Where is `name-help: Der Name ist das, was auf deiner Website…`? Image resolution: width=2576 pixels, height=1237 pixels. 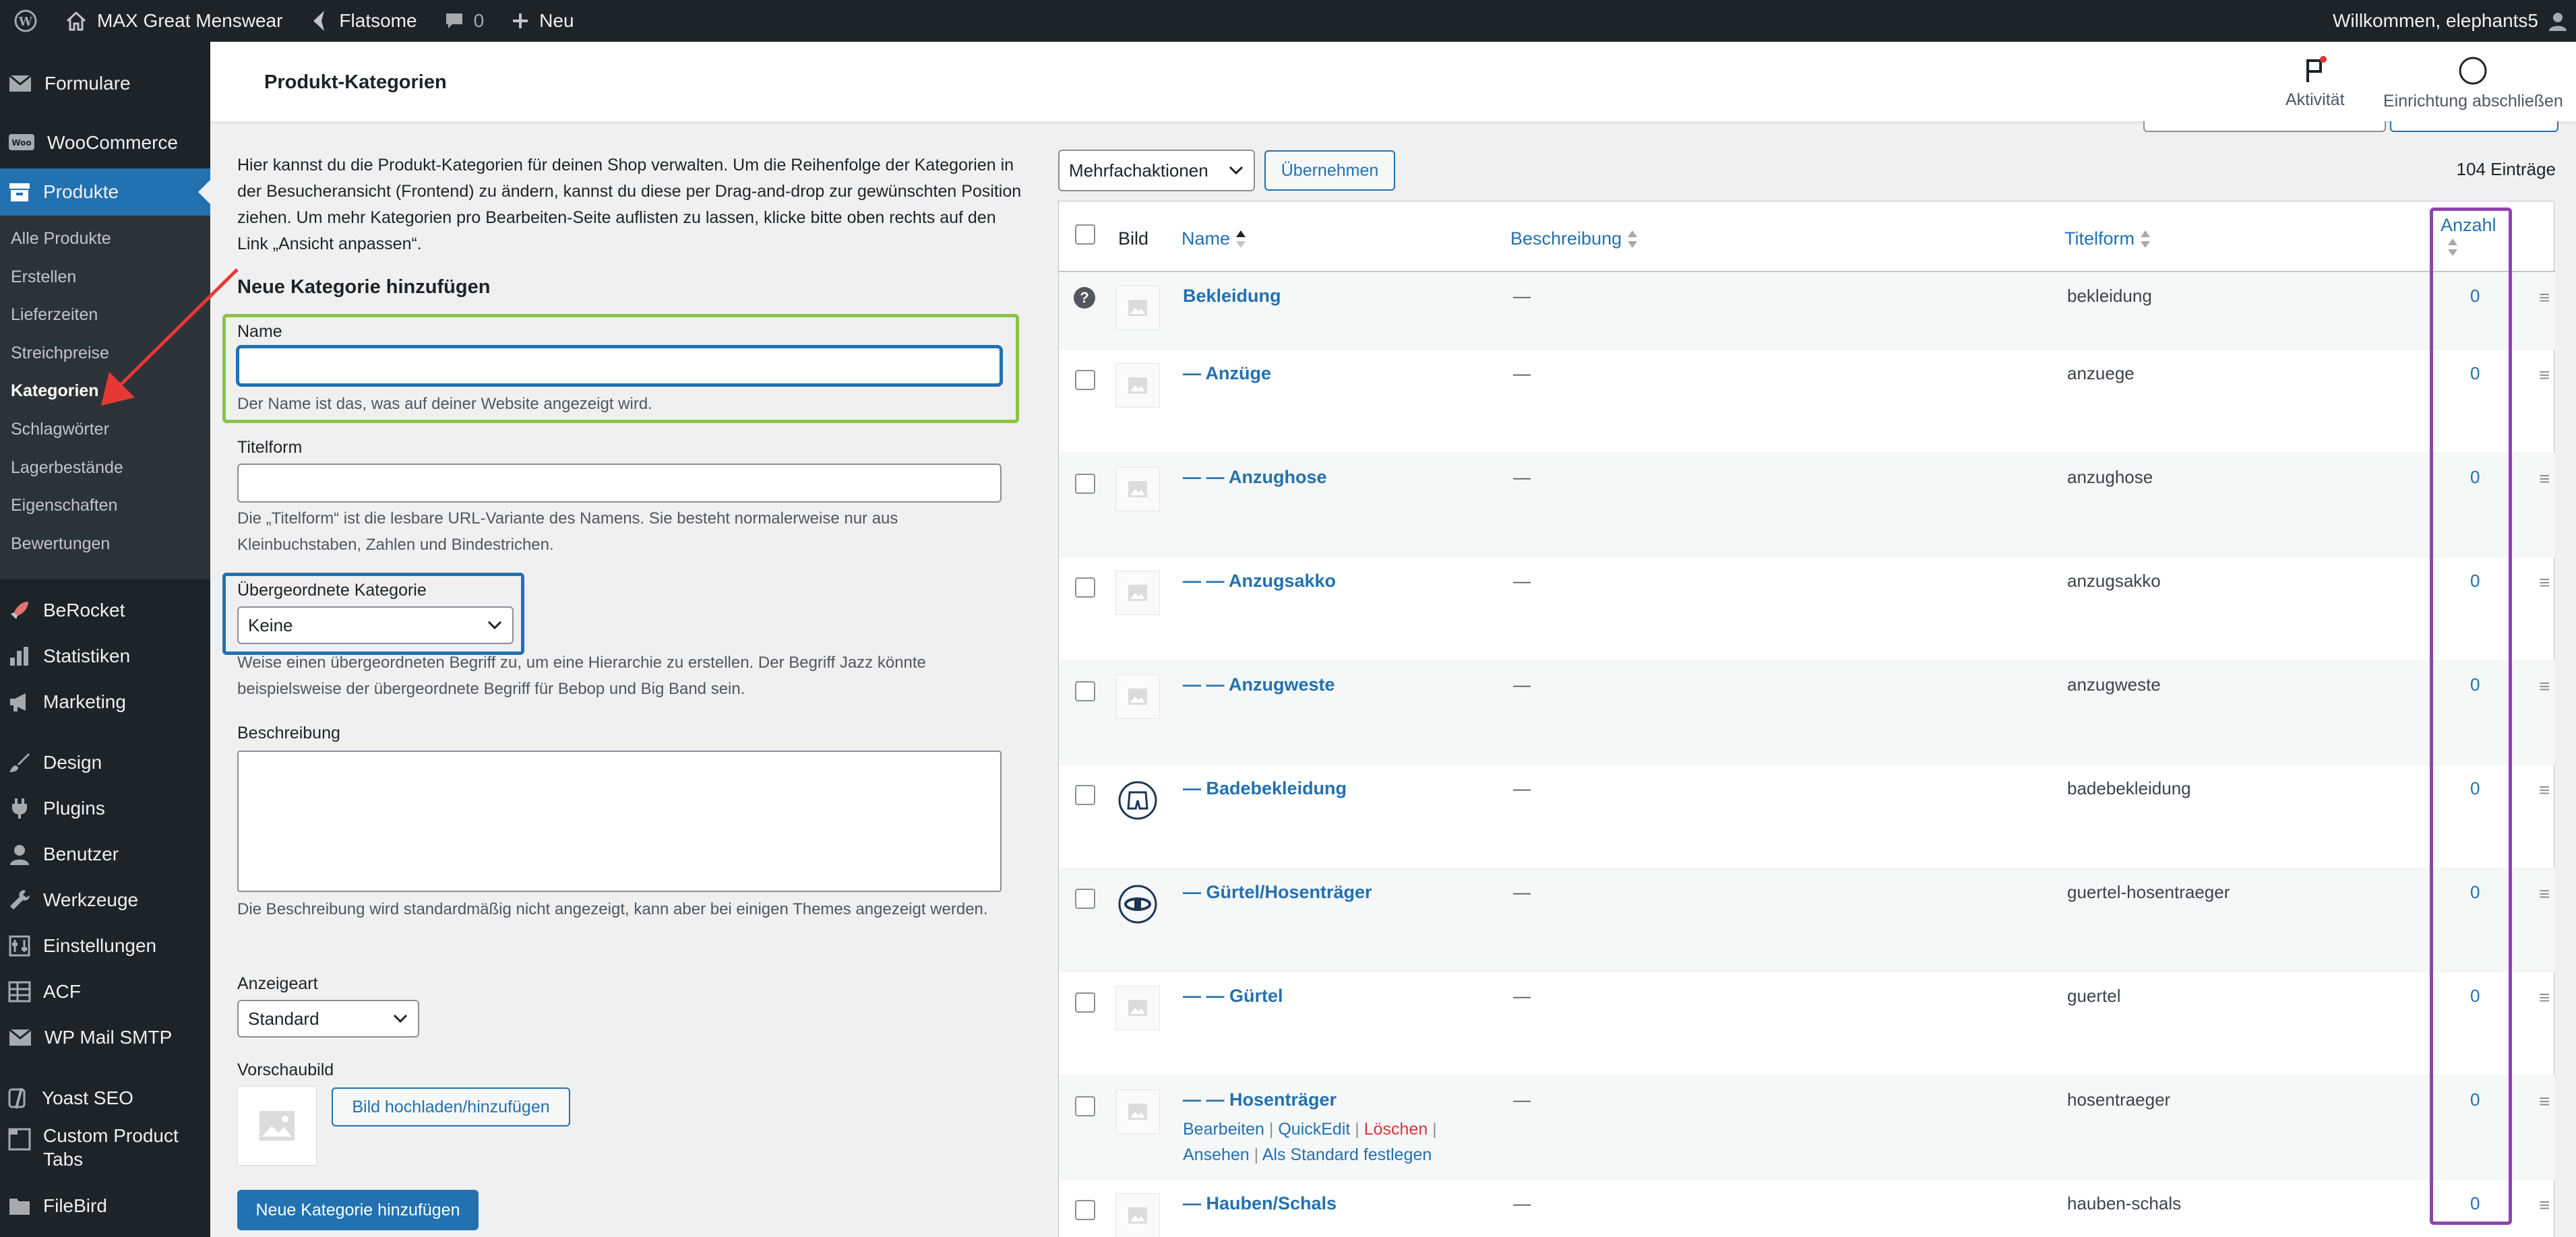 name-help: Der Name ist das, was auf deiner Website… is located at coordinates (445, 404).